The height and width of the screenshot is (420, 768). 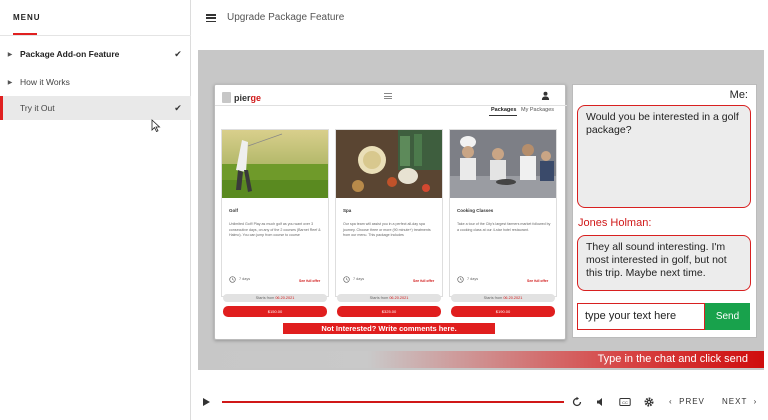 I want to click on svg-text: CC, so click(x=625, y=402).